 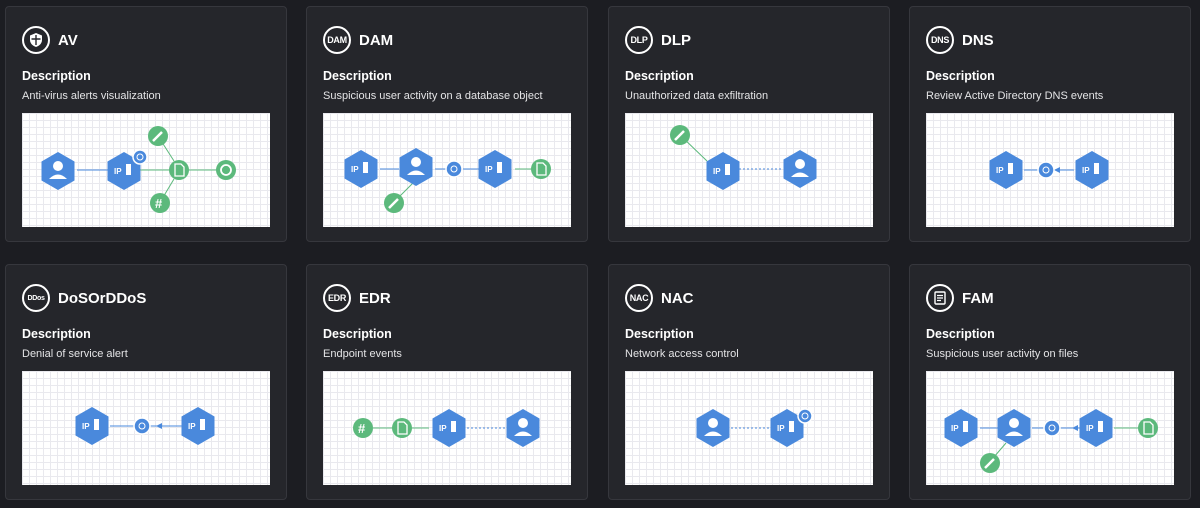 What do you see at coordinates (682, 354) in the screenshot?
I see `description-text: Network access control` at bounding box center [682, 354].